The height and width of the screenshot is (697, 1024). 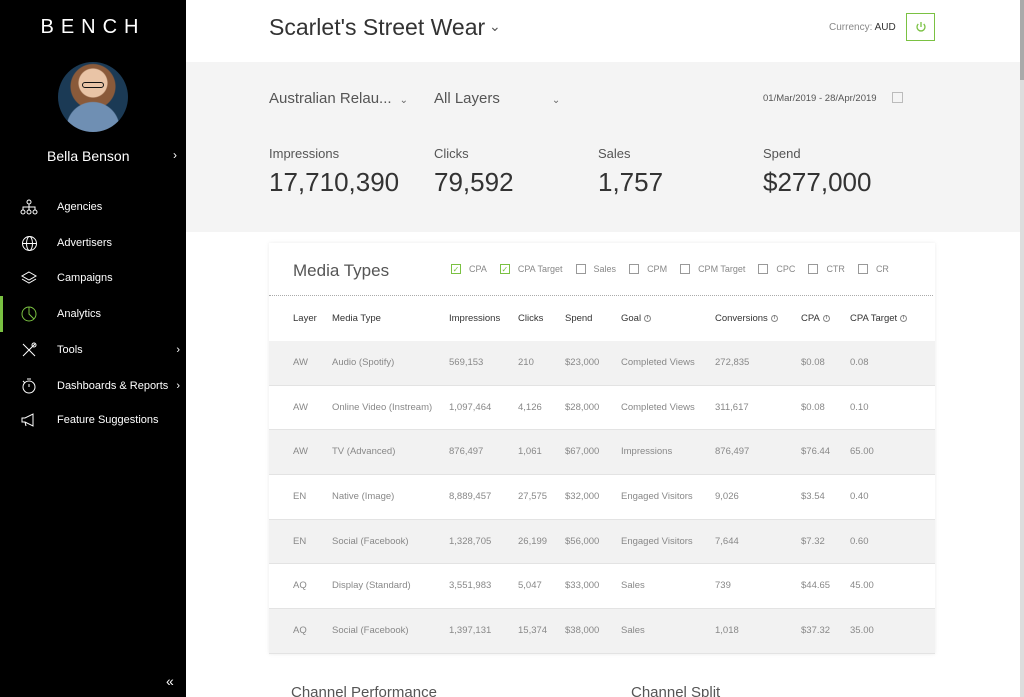 What do you see at coordinates (723, 586) in the screenshot?
I see `table-cell: 739` at bounding box center [723, 586].